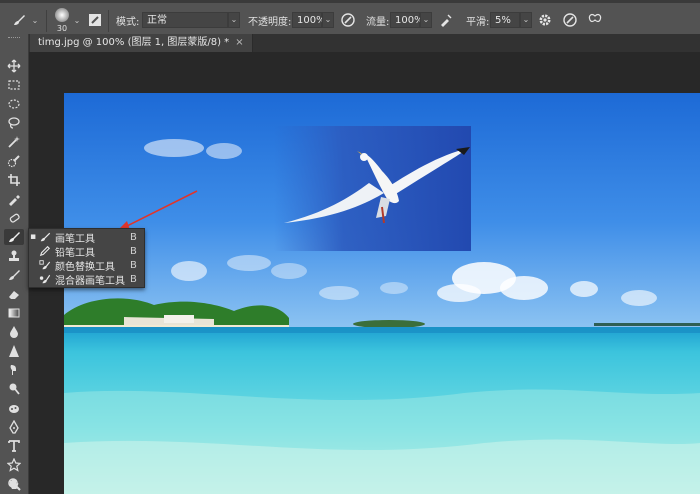 This screenshot has height=494, width=700. What do you see at coordinates (75, 239) in the screenshot?
I see `flyout-item-label: 画笔工具` at bounding box center [75, 239].